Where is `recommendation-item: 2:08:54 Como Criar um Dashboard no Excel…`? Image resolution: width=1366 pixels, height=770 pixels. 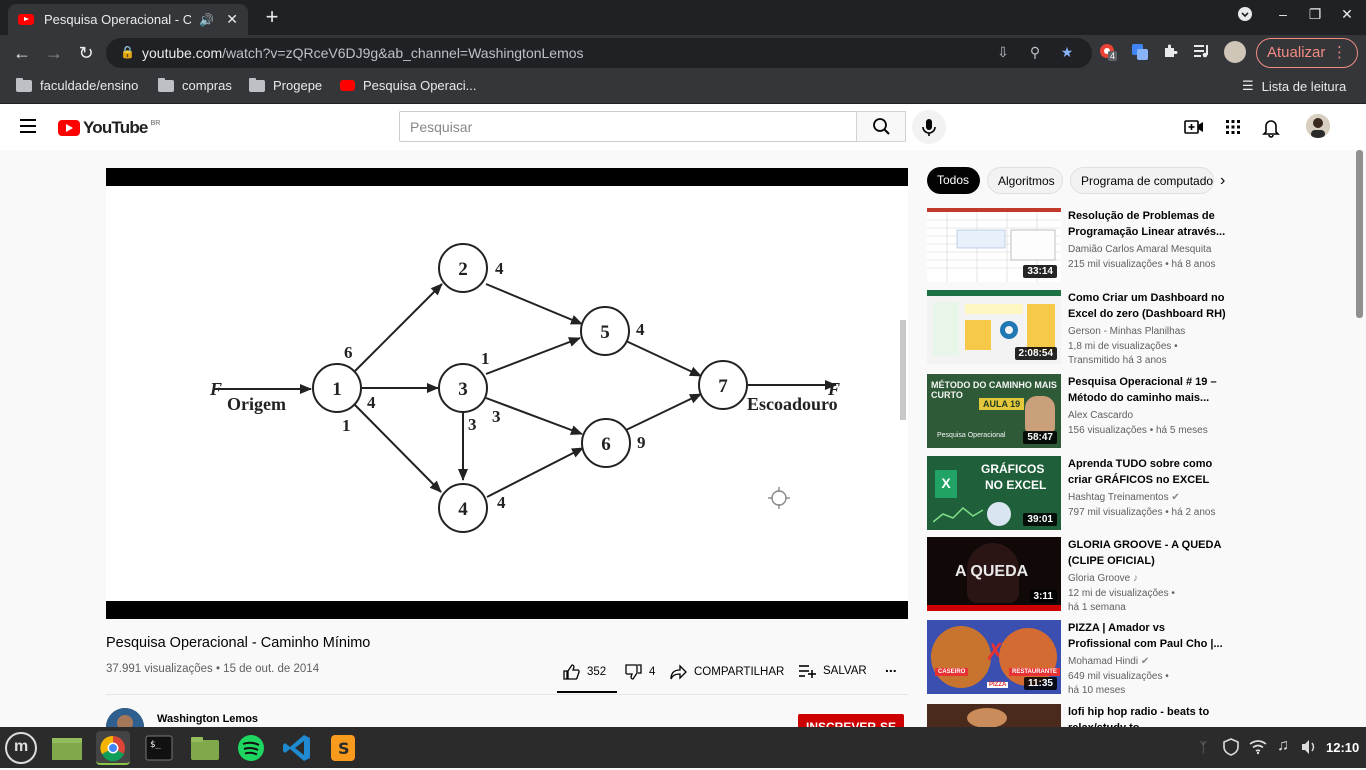 recommendation-item: 2:08:54 Como Criar um Dashboard no Excel… is located at coordinates (1137, 328).